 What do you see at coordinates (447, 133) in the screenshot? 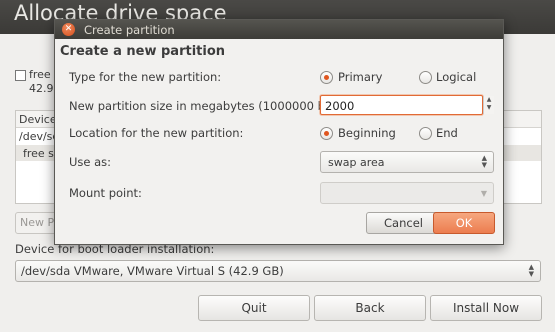
I see `location-end-label: End` at bounding box center [447, 133].